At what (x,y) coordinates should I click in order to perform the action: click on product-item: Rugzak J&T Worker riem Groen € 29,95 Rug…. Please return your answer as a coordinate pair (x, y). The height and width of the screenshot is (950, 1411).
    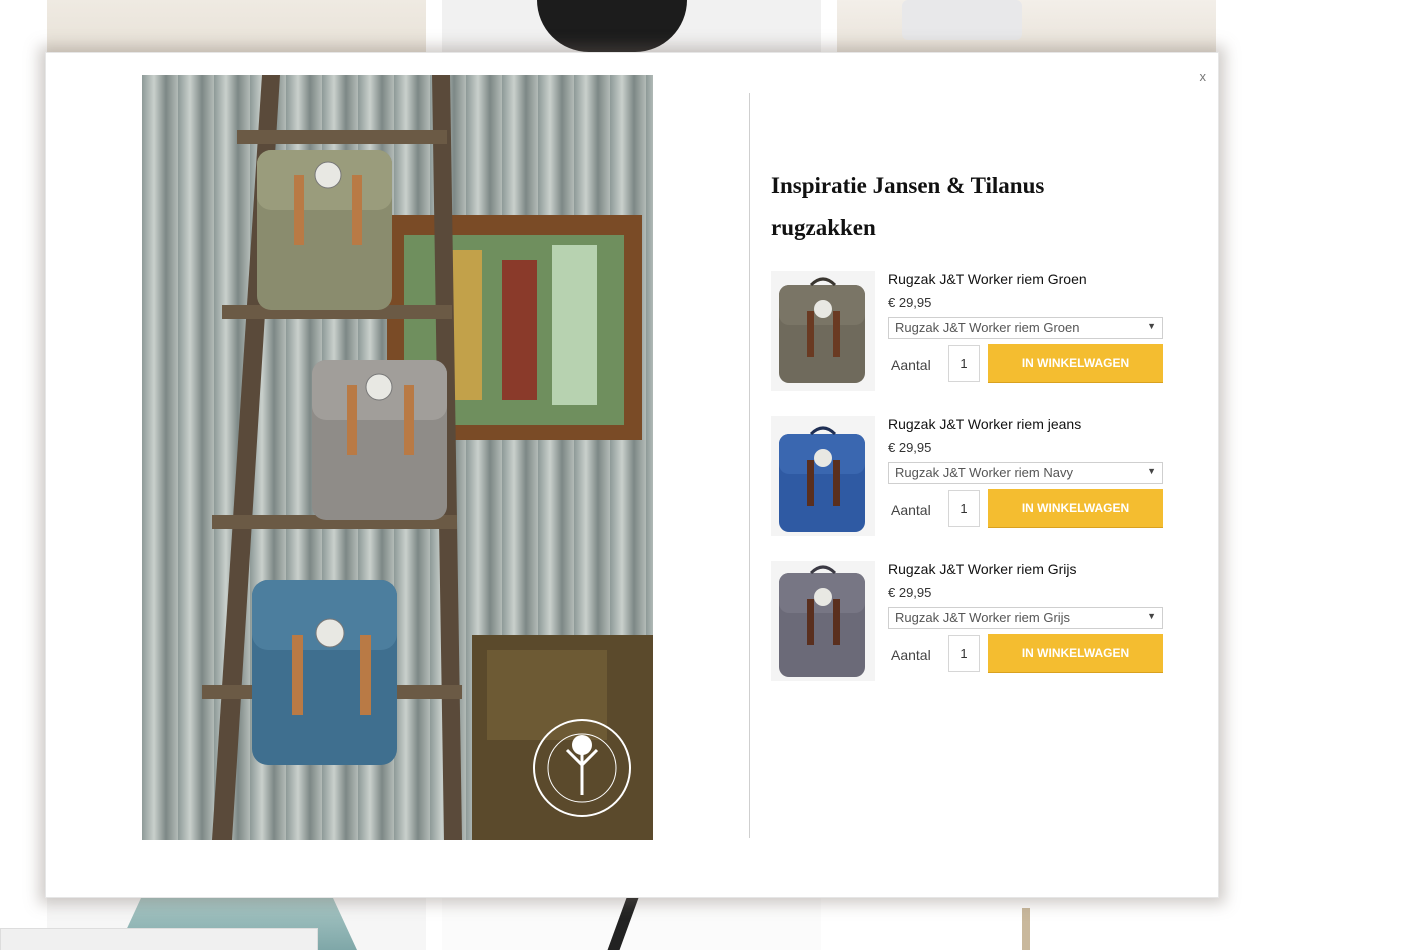
    Looking at the image, I should click on (971, 347).